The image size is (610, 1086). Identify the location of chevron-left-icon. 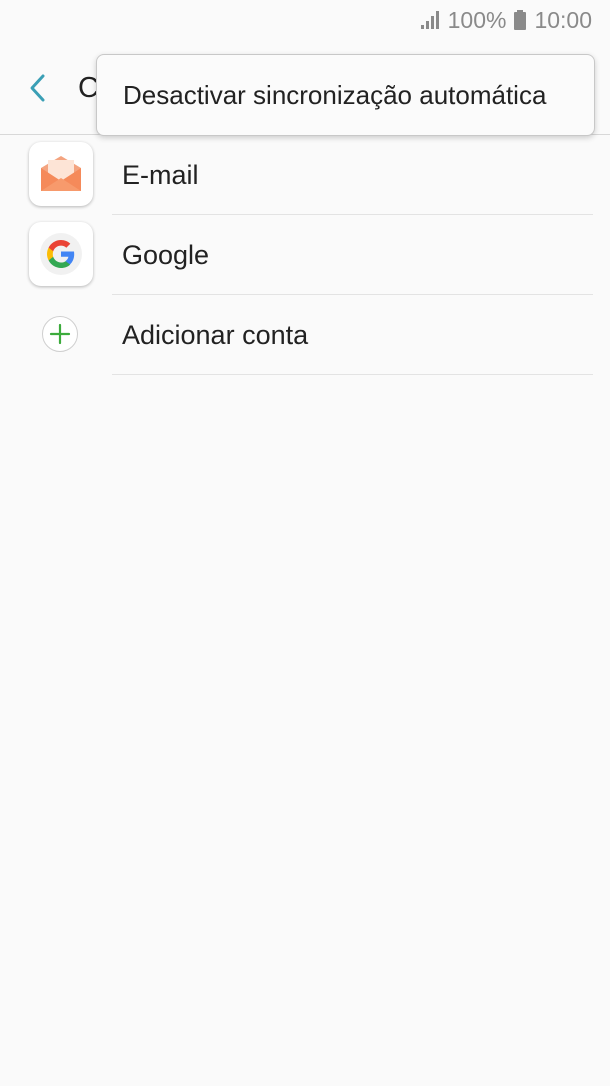
(37, 88).